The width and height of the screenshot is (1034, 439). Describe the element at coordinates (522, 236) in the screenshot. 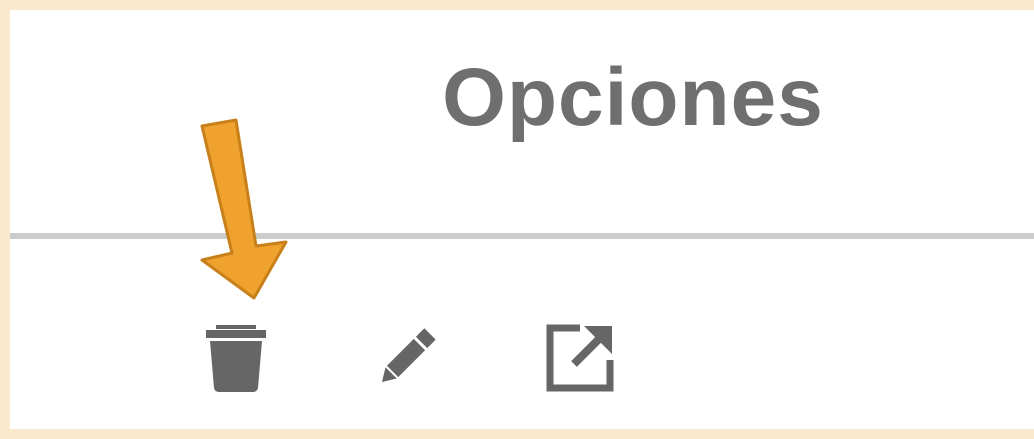

I see `header-divider` at that location.